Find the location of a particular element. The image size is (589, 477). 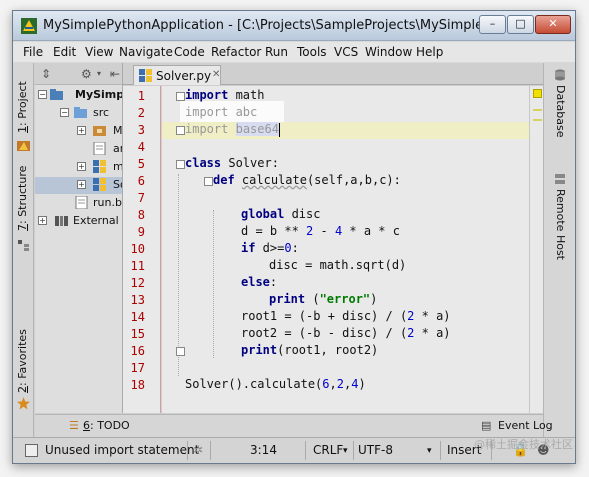

line-number: 6 is located at coordinates (141, 181).